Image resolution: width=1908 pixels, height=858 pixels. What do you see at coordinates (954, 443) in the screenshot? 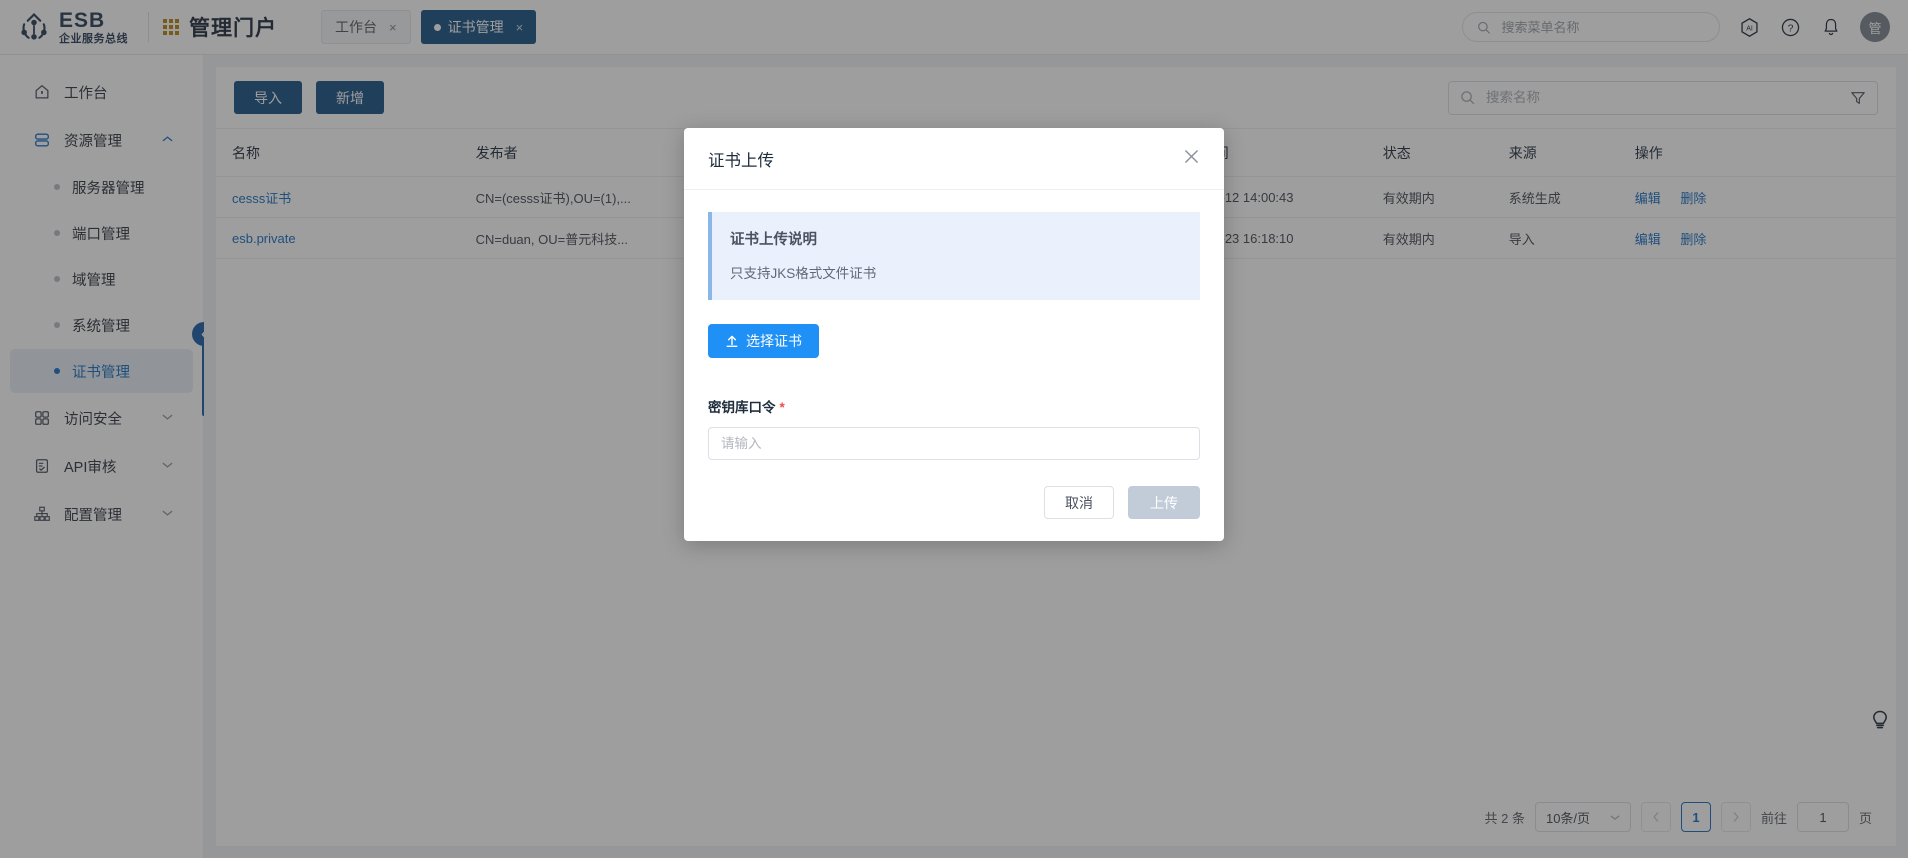
I see `keystore-password-input` at bounding box center [954, 443].